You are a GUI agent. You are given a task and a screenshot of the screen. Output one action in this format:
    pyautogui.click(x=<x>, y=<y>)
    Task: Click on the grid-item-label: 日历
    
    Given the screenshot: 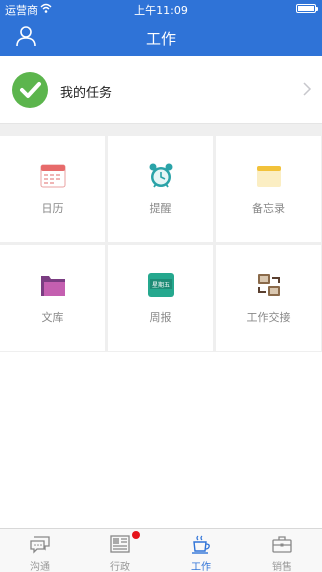 What is the action you would take?
    pyautogui.click(x=52, y=208)
    